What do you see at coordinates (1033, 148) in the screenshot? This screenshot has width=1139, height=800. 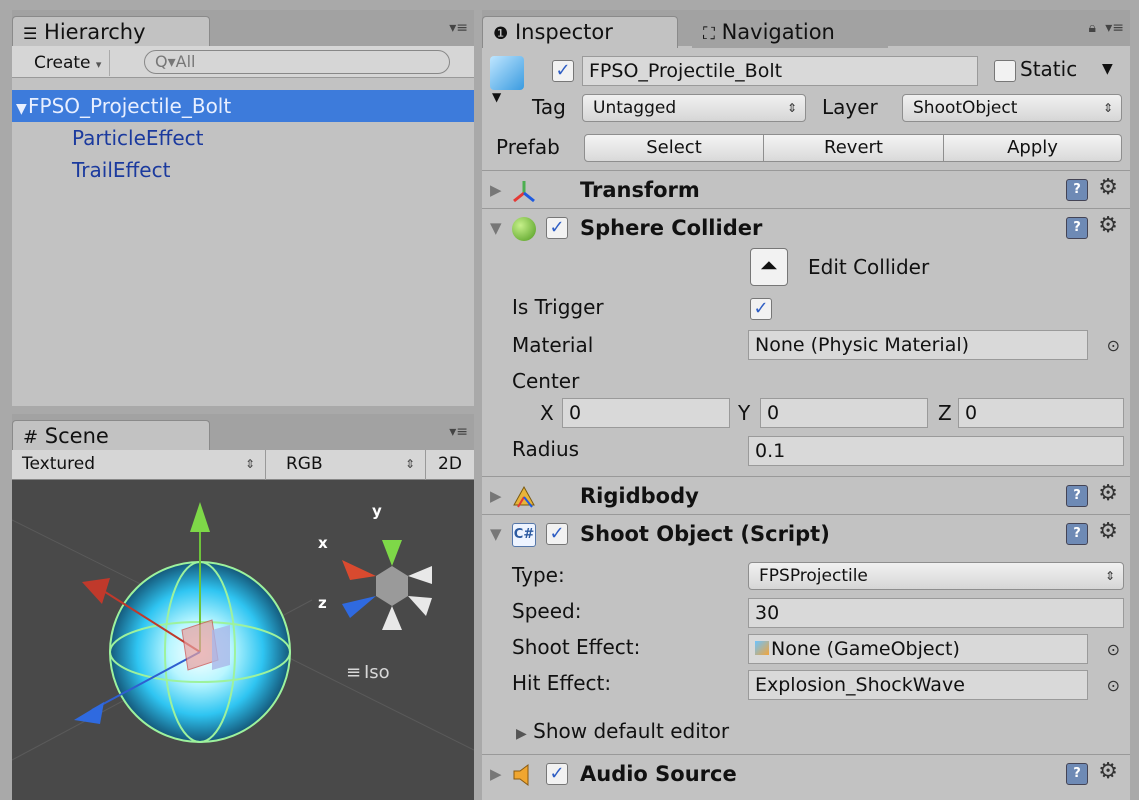 I see `prefab-apply-button: Apply` at bounding box center [1033, 148].